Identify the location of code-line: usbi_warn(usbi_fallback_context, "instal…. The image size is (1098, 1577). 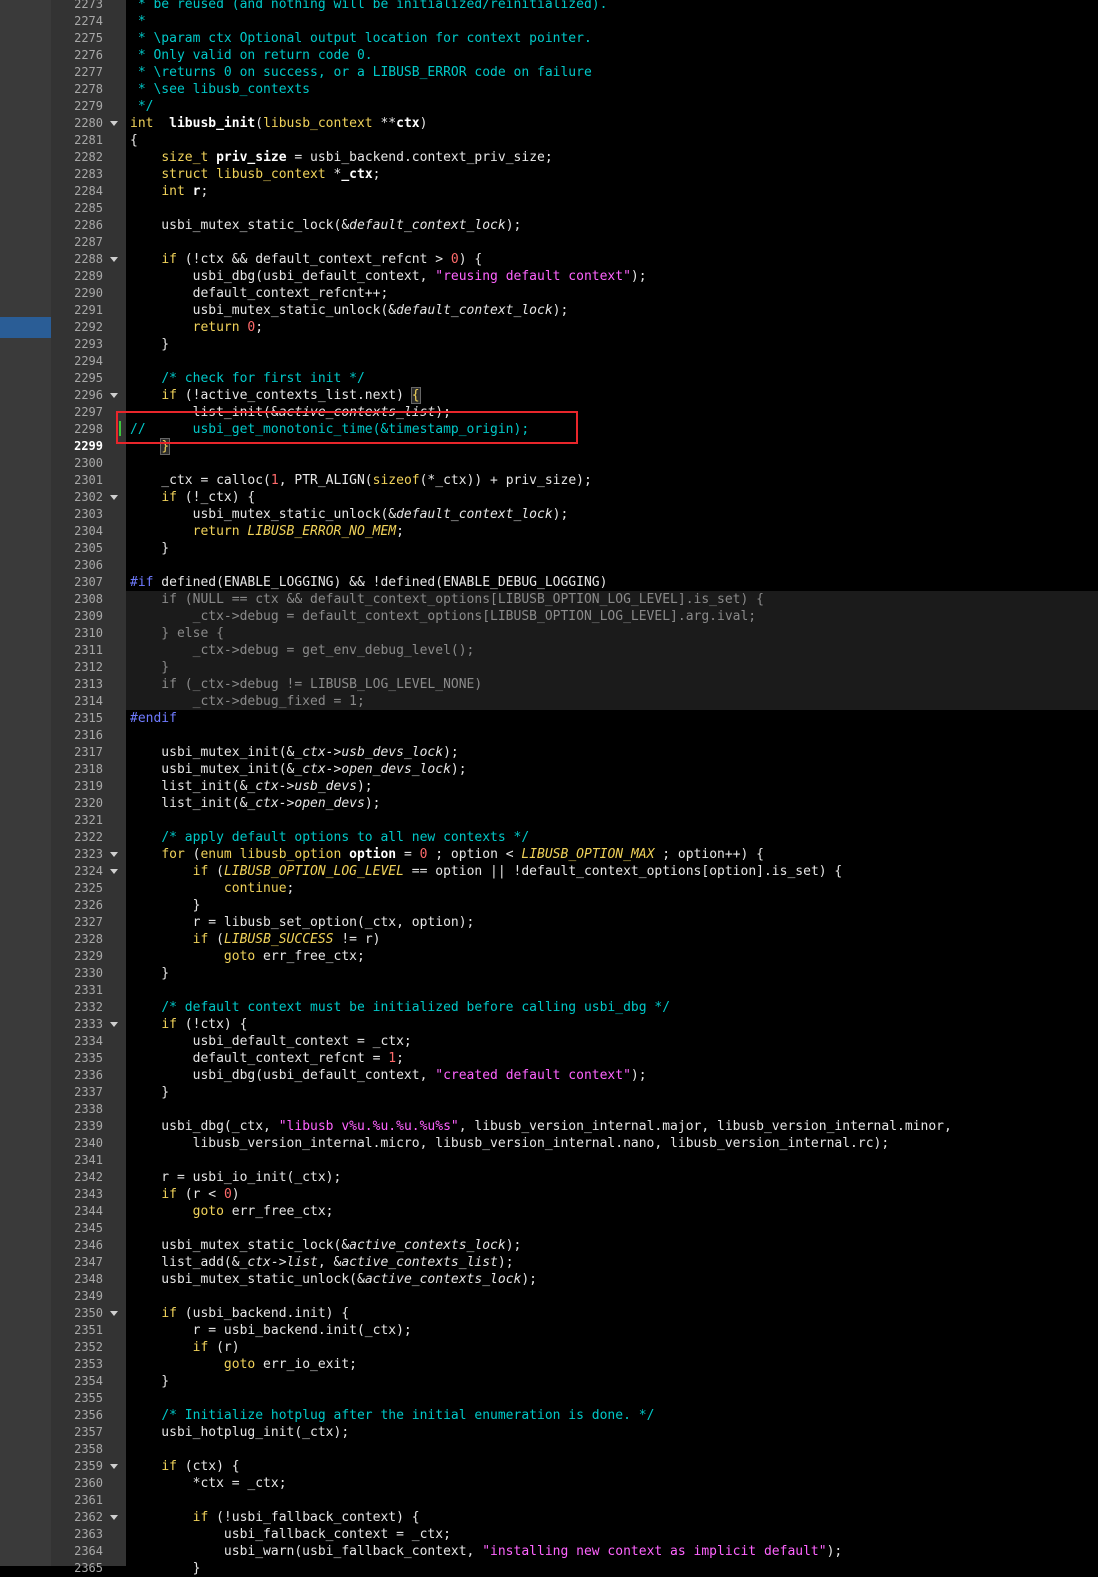
(486, 1551).